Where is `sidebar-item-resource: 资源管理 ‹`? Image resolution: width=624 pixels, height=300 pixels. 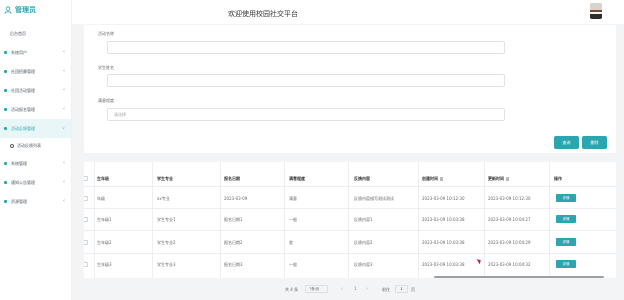
sidebar-item-resource: 资源管理 ‹ is located at coordinates (35, 201).